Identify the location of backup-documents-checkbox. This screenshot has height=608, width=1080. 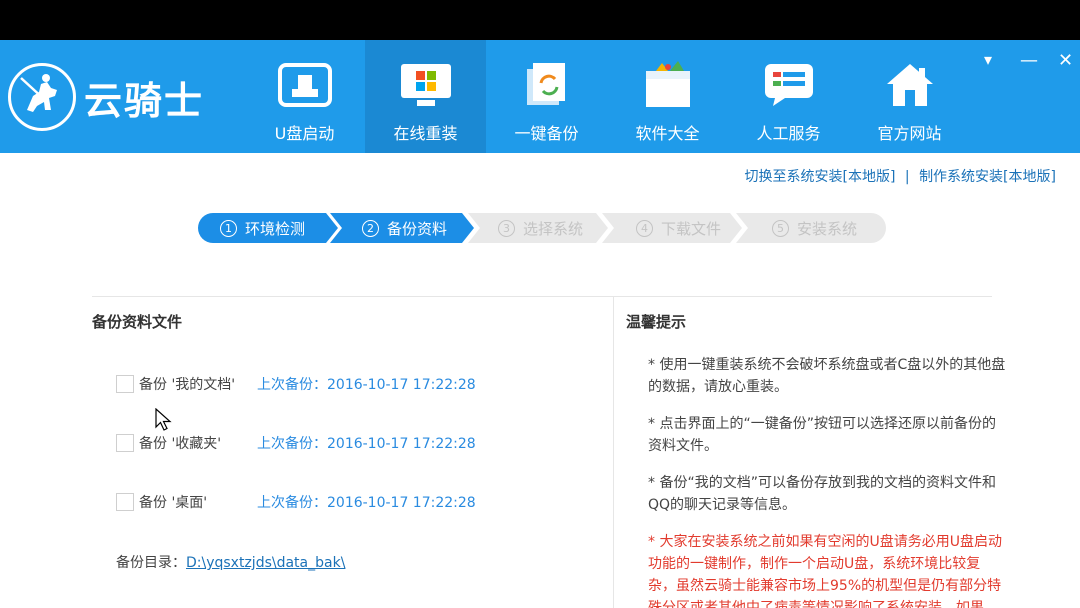
(125, 384).